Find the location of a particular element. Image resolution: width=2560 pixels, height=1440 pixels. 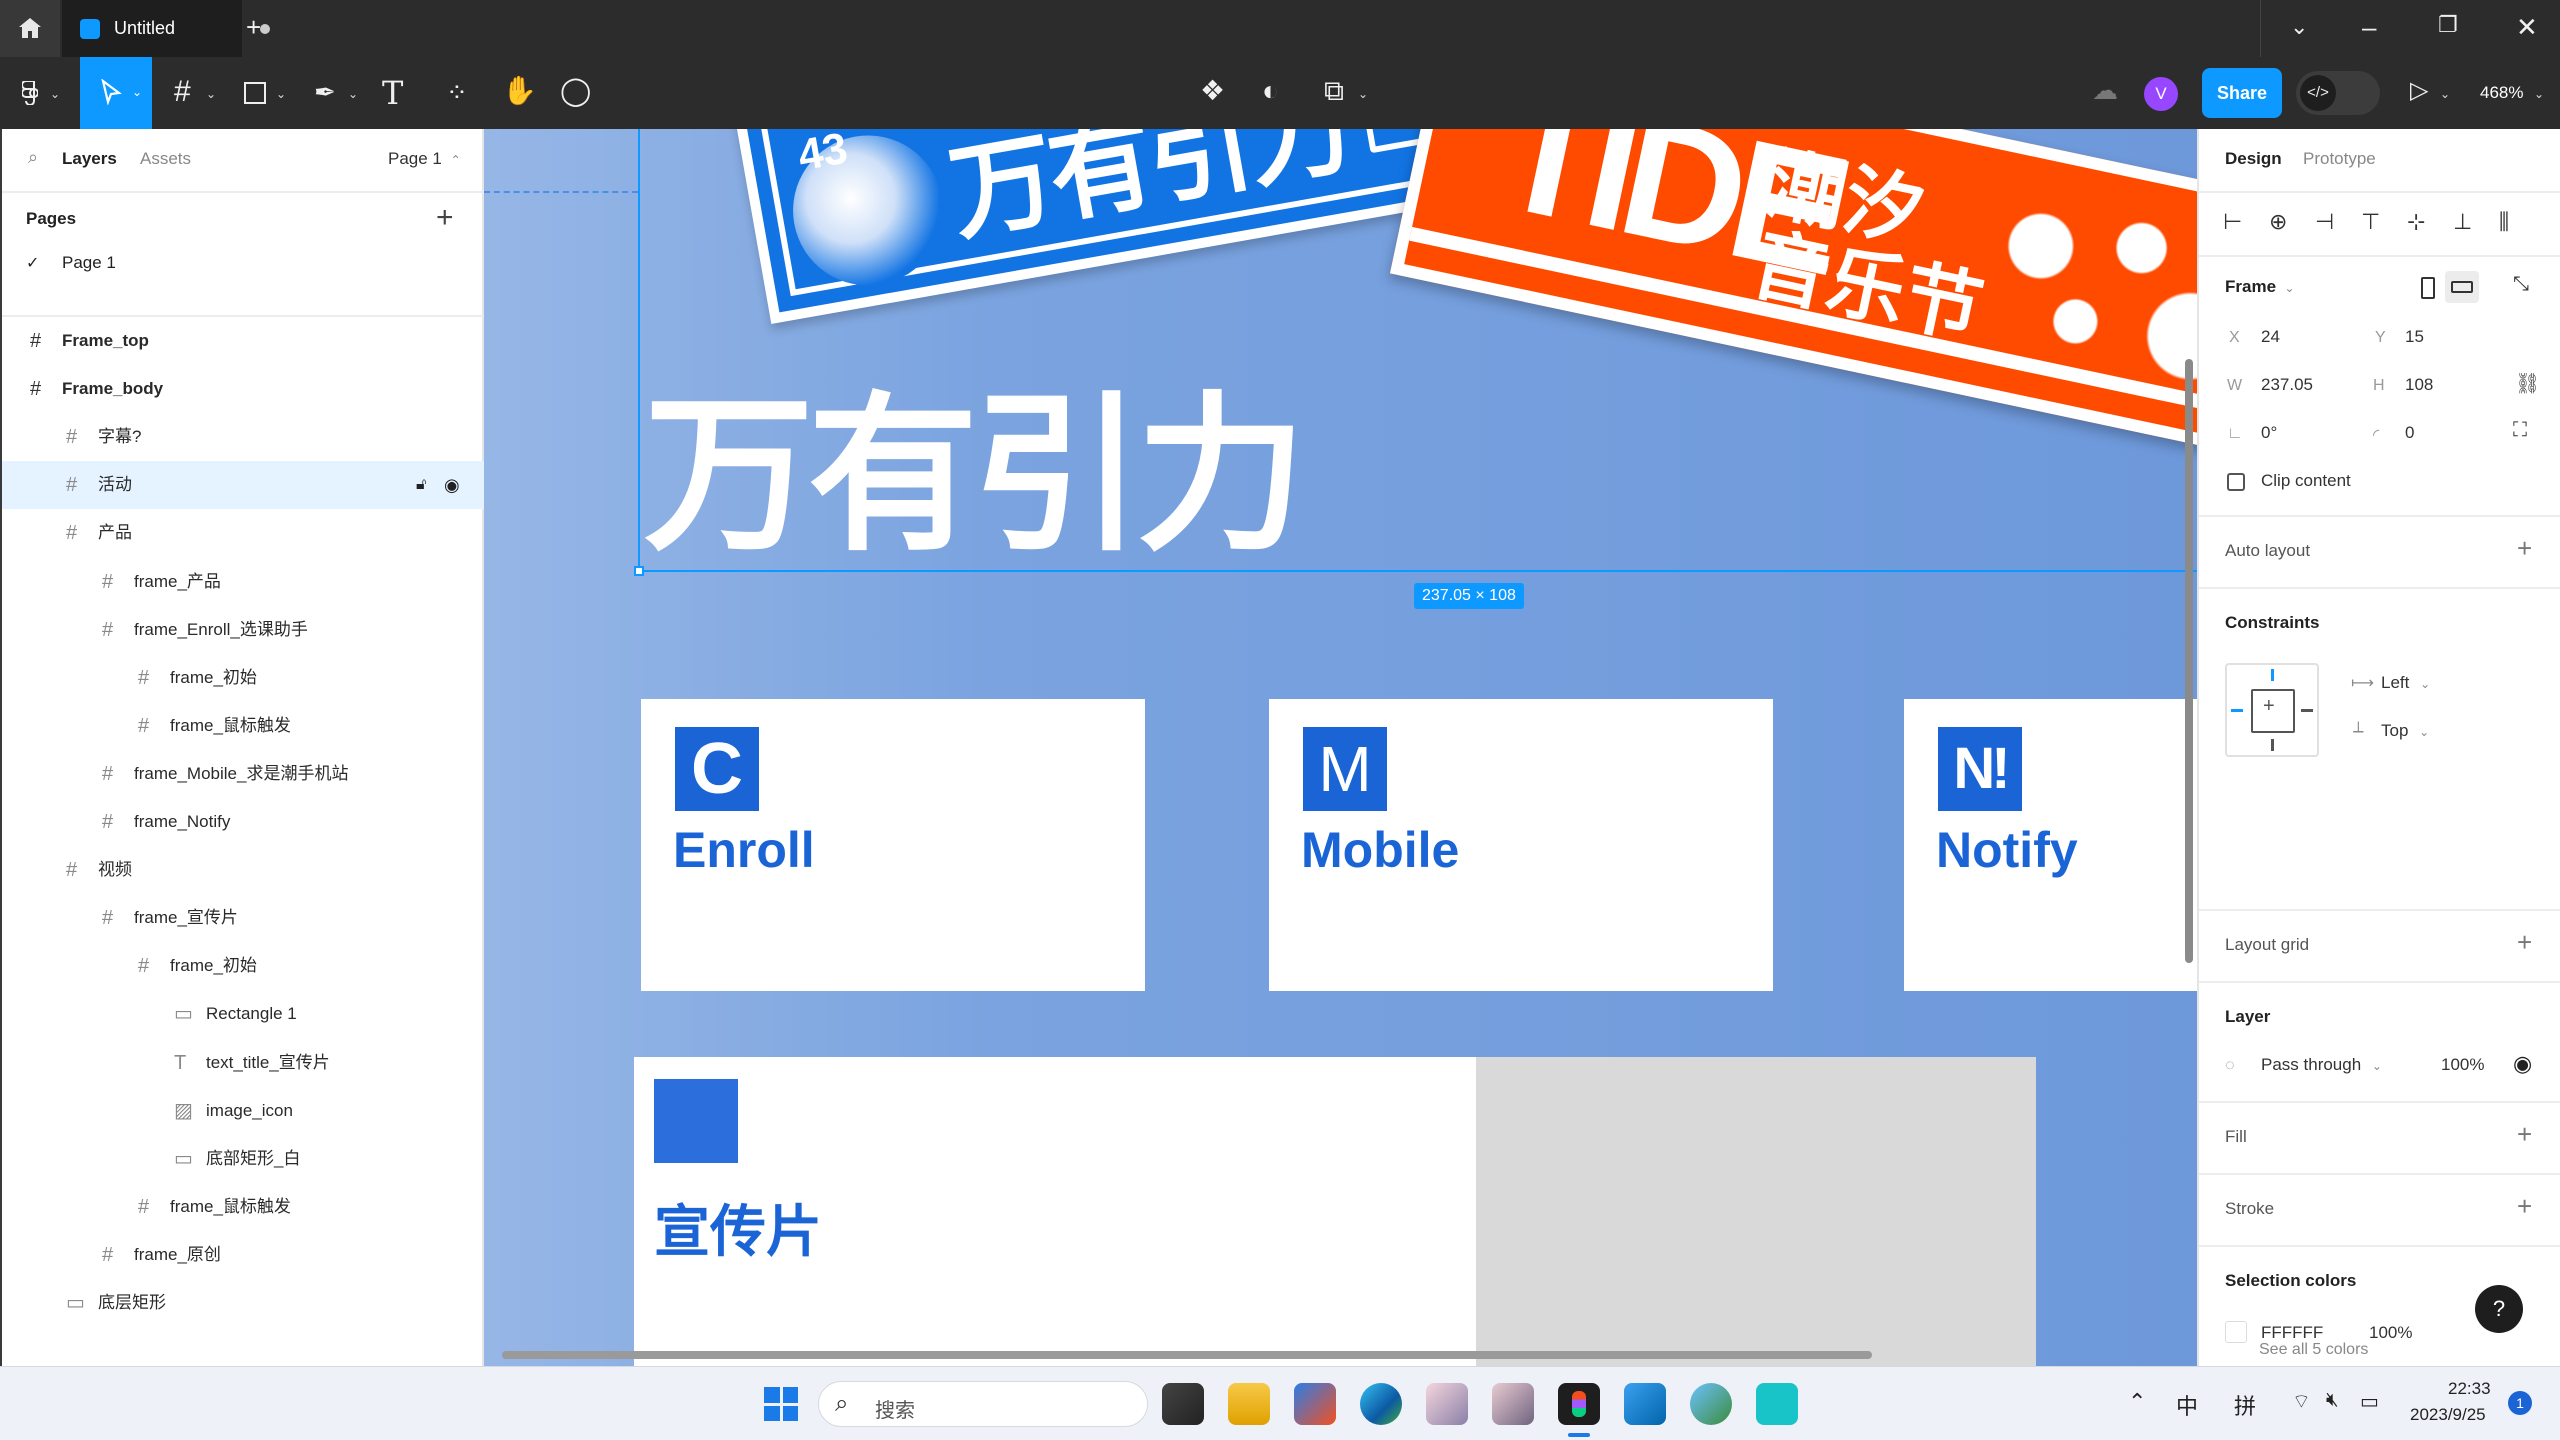

distribute-icon: ⫼ is located at coordinates (2504, 222).